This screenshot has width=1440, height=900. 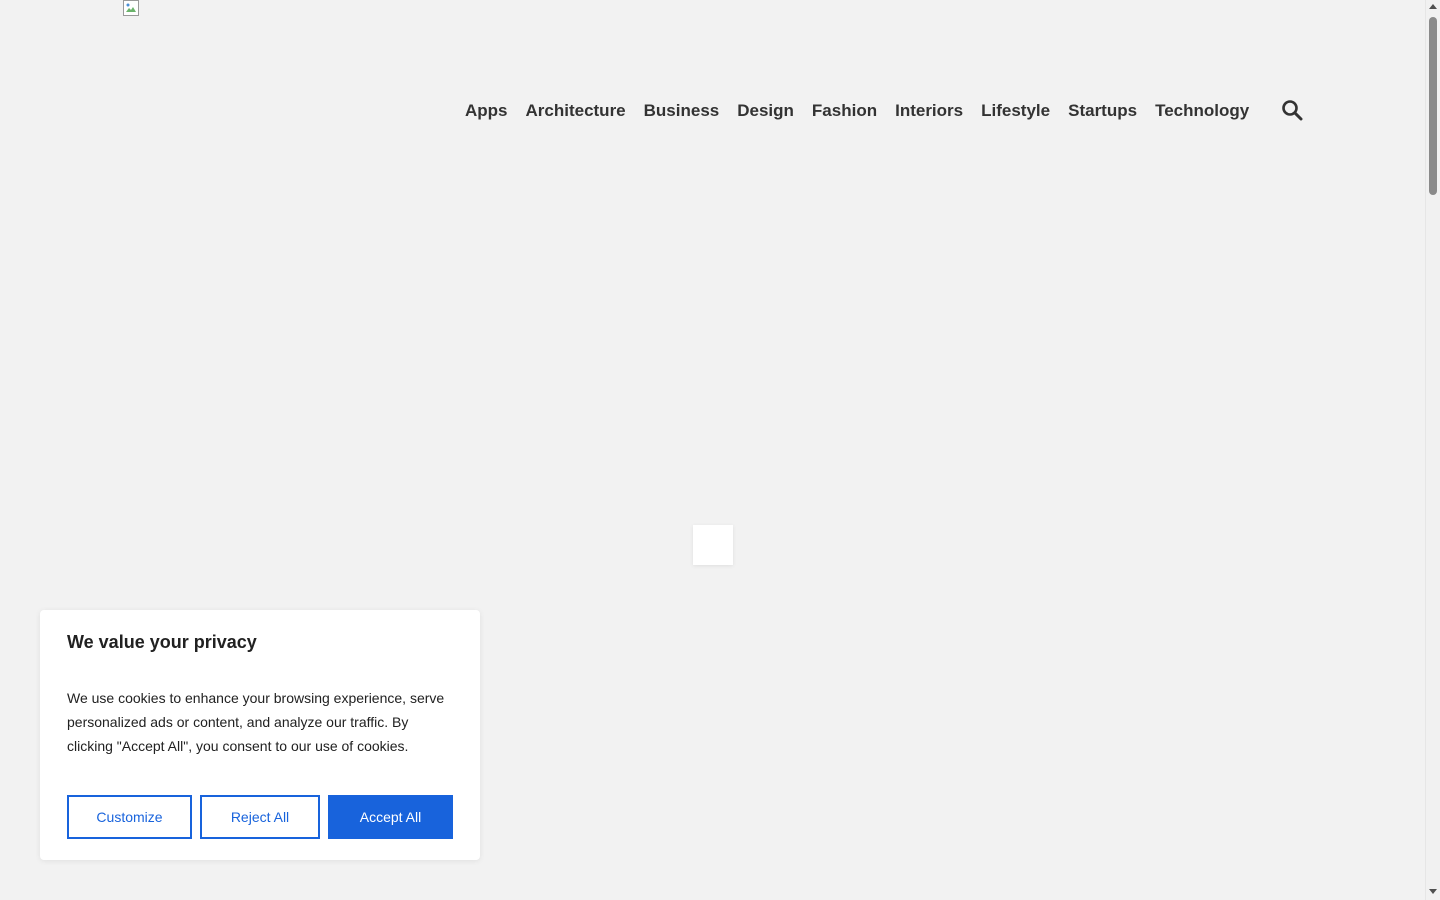 I want to click on nav-item-apps: Apps, so click(x=486, y=111).